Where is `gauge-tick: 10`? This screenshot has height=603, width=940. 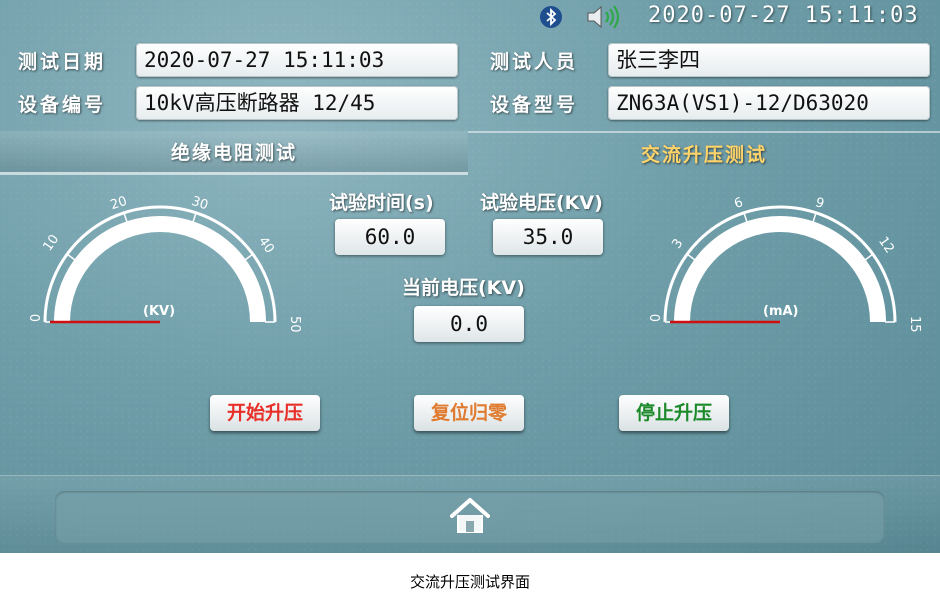 gauge-tick: 10 is located at coordinates (52, 243).